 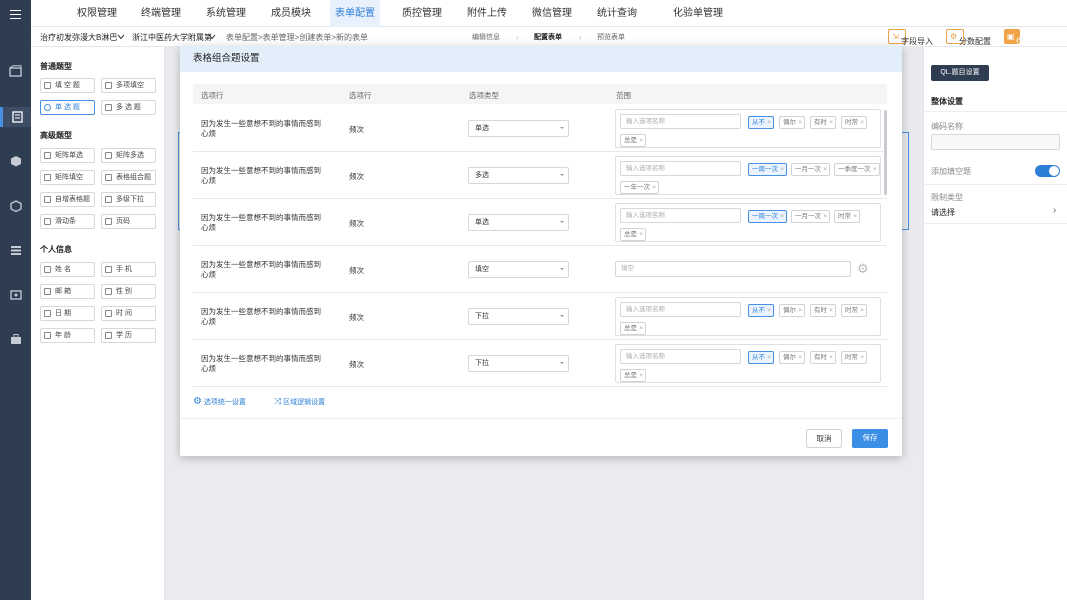 What do you see at coordinates (1054, 210) in the screenshot?
I see `chevron-right-icon: ›` at bounding box center [1054, 210].